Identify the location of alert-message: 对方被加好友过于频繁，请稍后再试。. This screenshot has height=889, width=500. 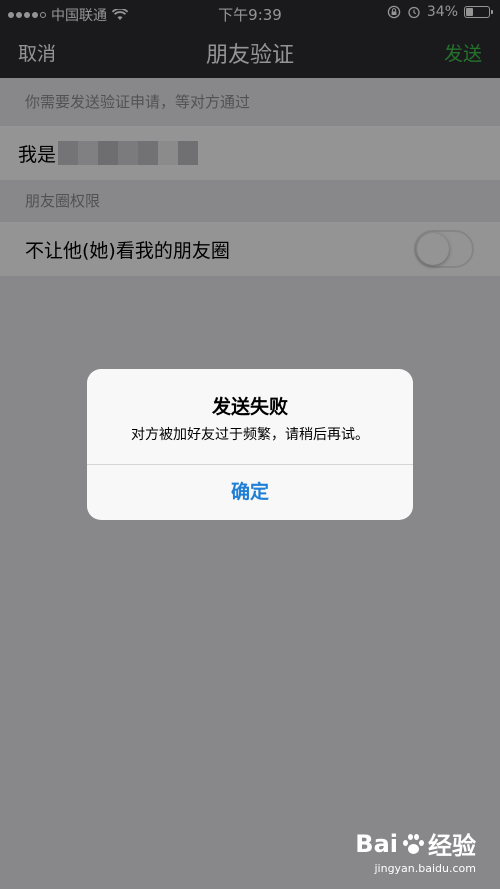
(250, 435).